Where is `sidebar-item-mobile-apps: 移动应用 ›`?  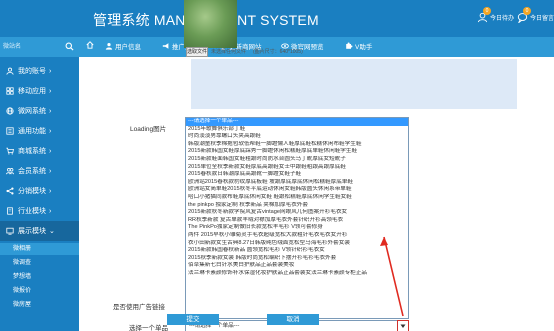
sidebar-item-mobile-apps: 移动应用 › is located at coordinates (39, 91).